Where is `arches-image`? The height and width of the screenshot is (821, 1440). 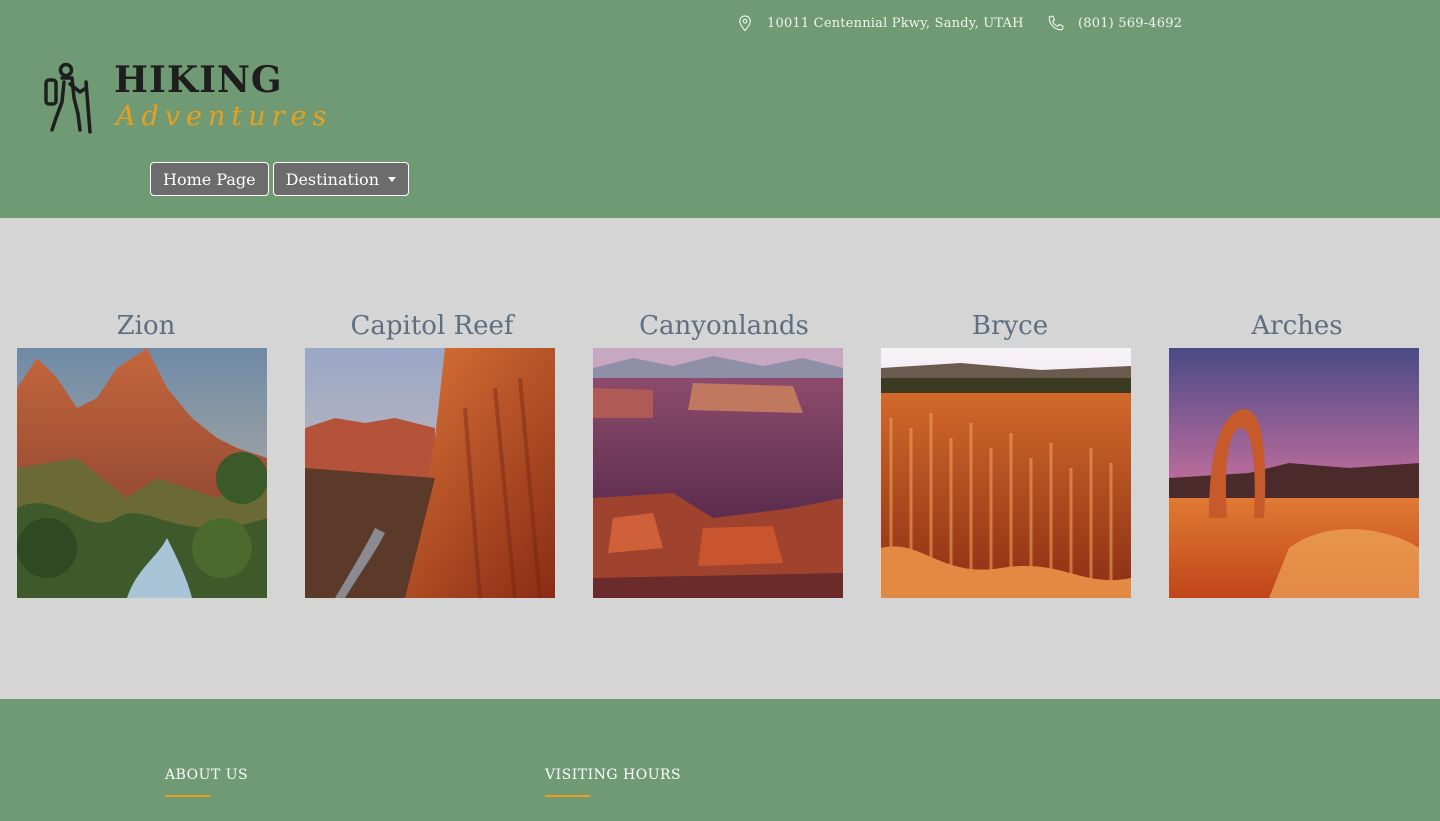
arches-image is located at coordinates (1294, 473).